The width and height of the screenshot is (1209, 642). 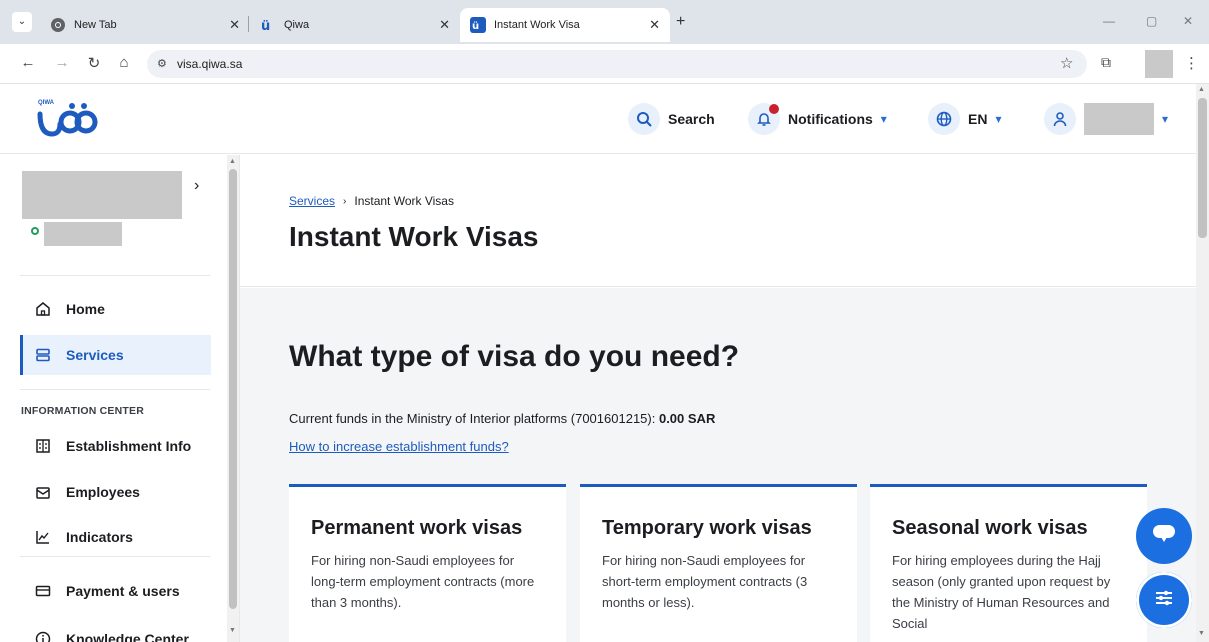 I want to click on site-settings-icon: ⚙, so click(x=162, y=63).